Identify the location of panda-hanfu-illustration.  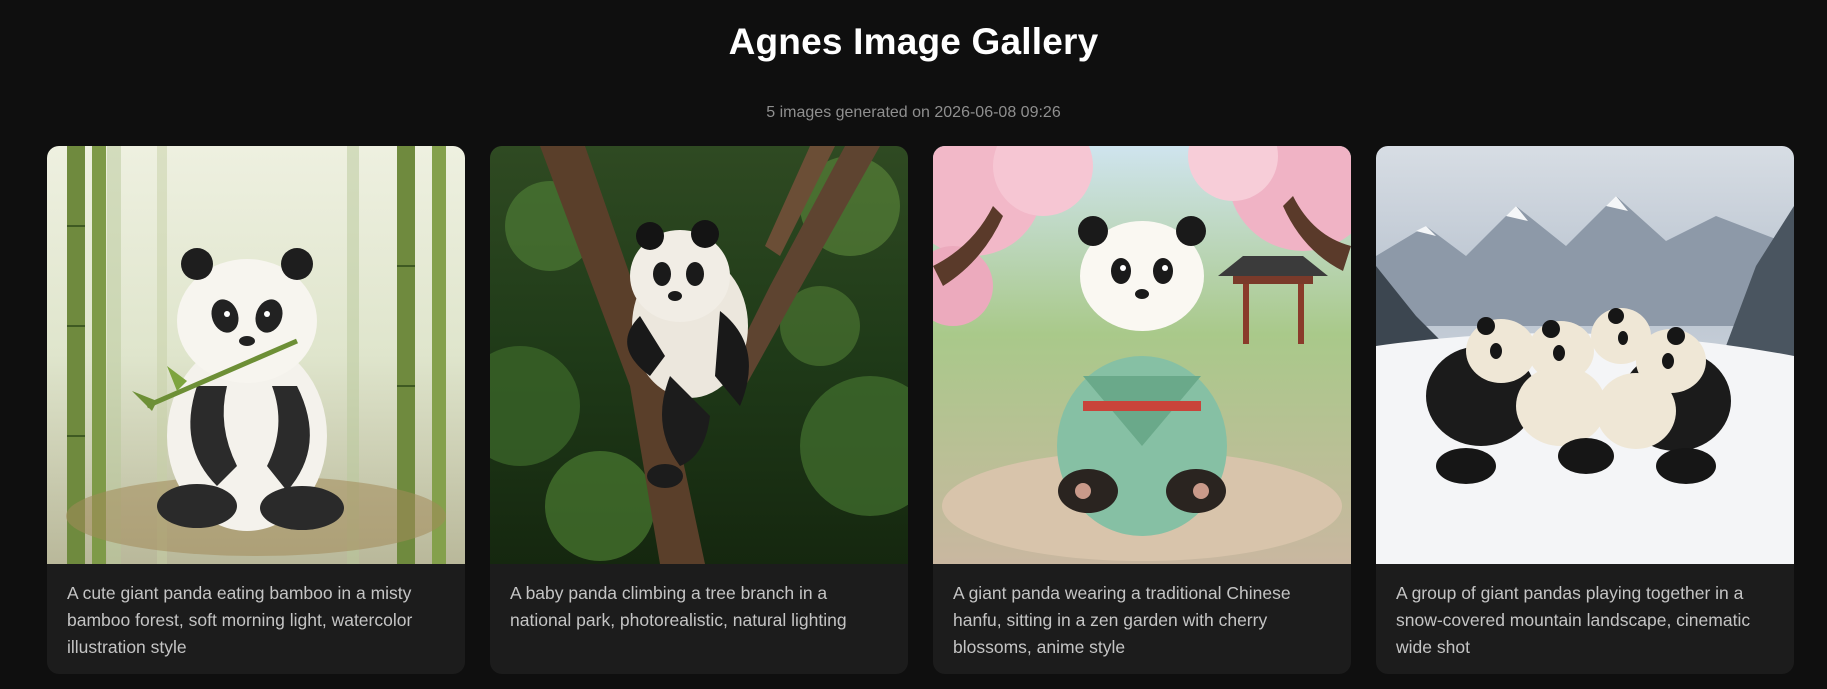
(1142, 355).